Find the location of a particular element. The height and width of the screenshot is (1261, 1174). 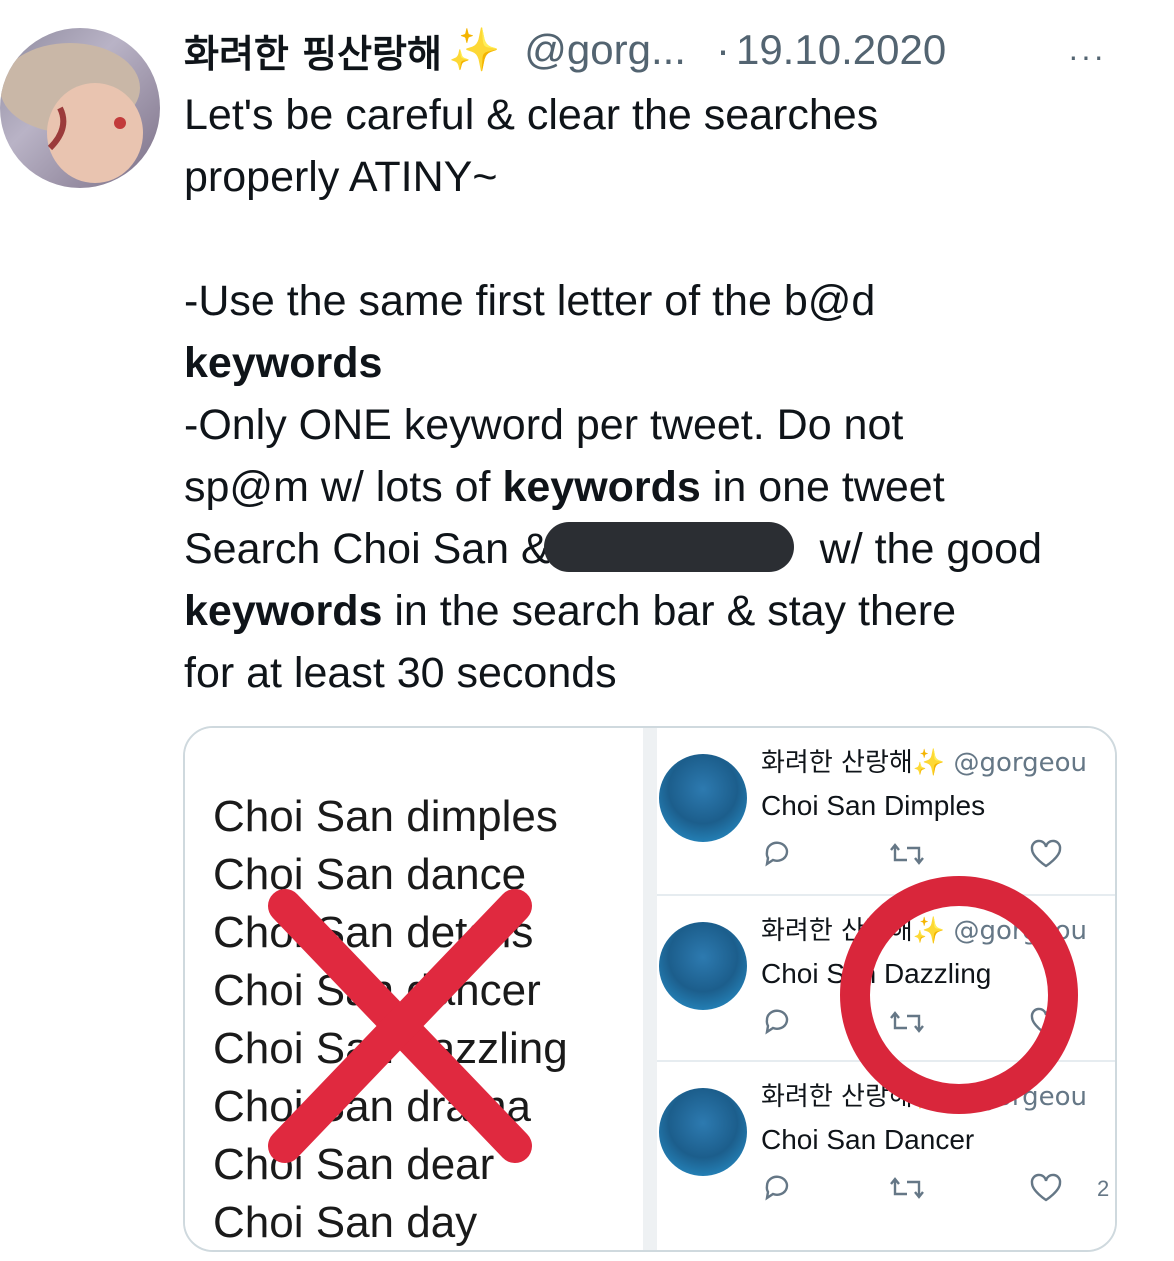

tweet-line: in one tweet is located at coordinates (822, 487).